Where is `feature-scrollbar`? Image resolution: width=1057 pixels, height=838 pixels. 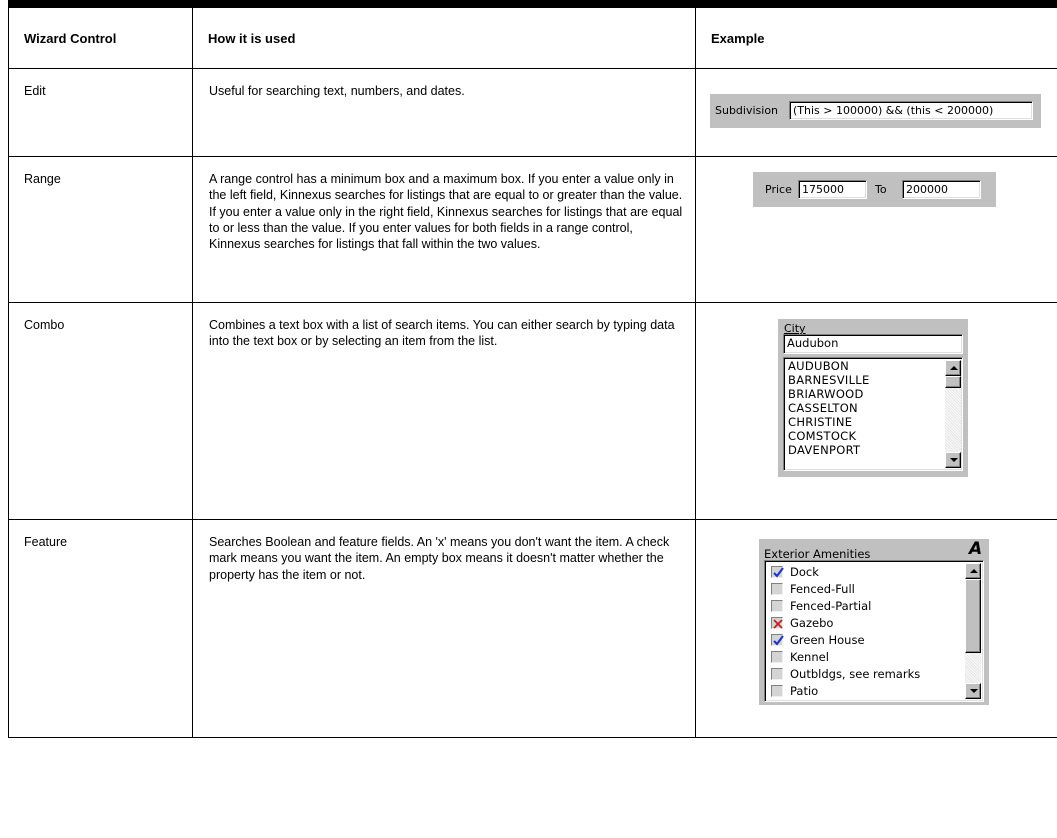
feature-scrollbar is located at coordinates (973, 631).